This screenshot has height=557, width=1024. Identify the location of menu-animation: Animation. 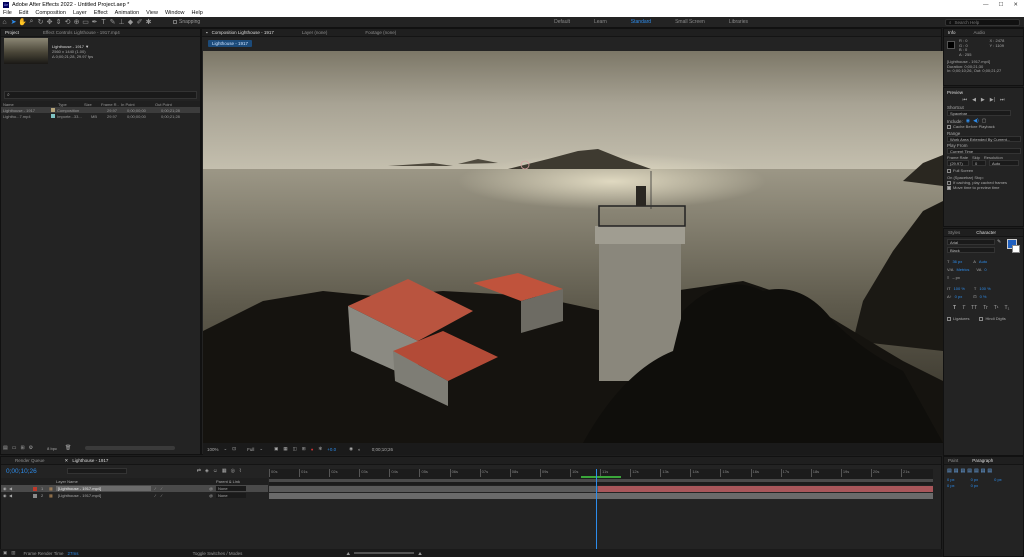
(127, 13).